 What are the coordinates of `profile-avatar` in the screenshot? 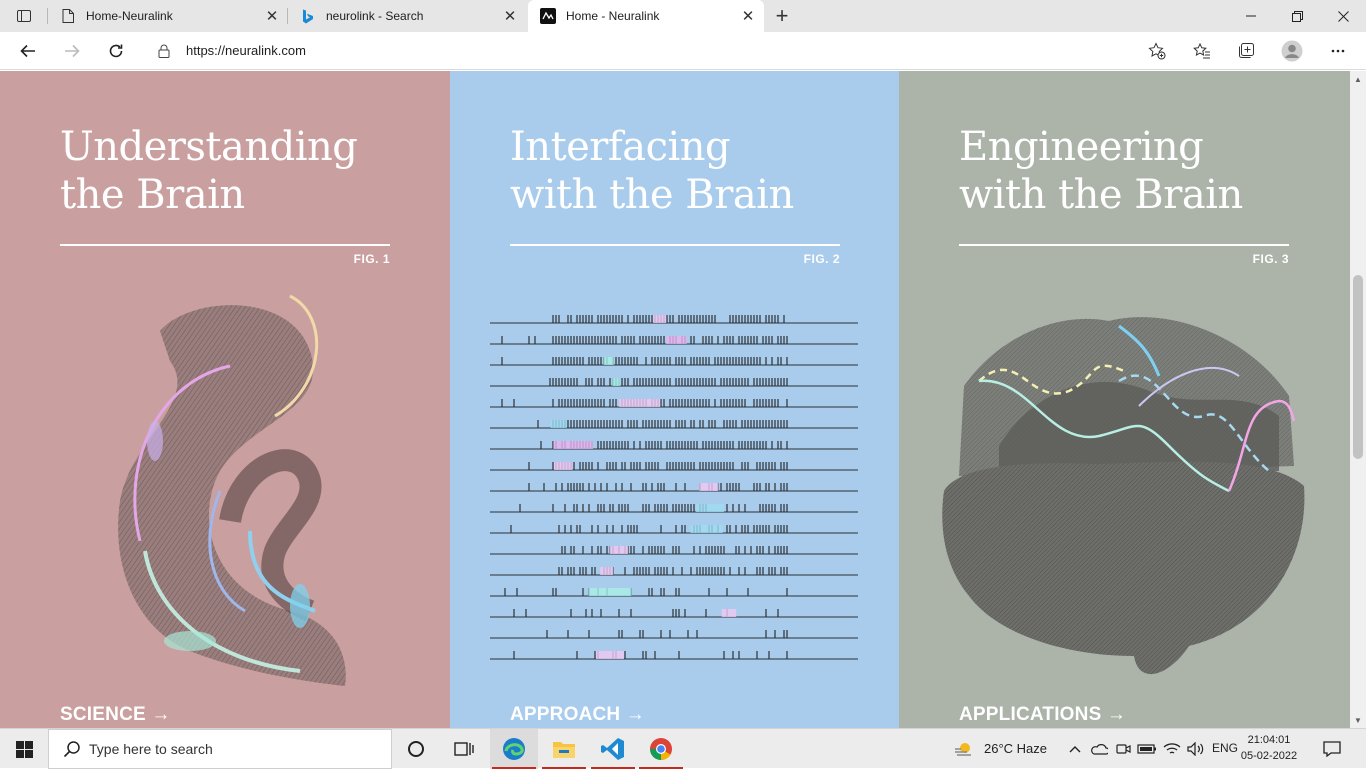 It's located at (1292, 51).